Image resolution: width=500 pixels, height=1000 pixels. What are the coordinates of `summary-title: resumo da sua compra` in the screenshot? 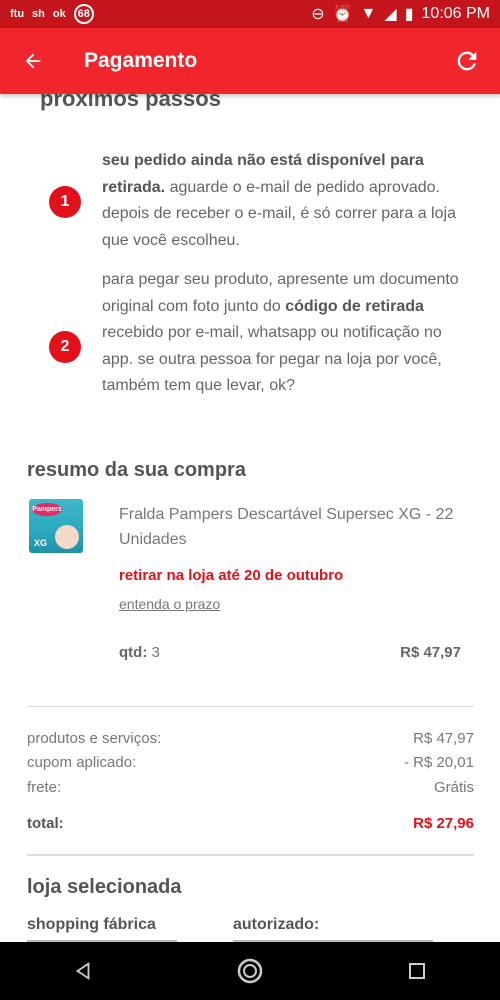 It's located at (136, 470).